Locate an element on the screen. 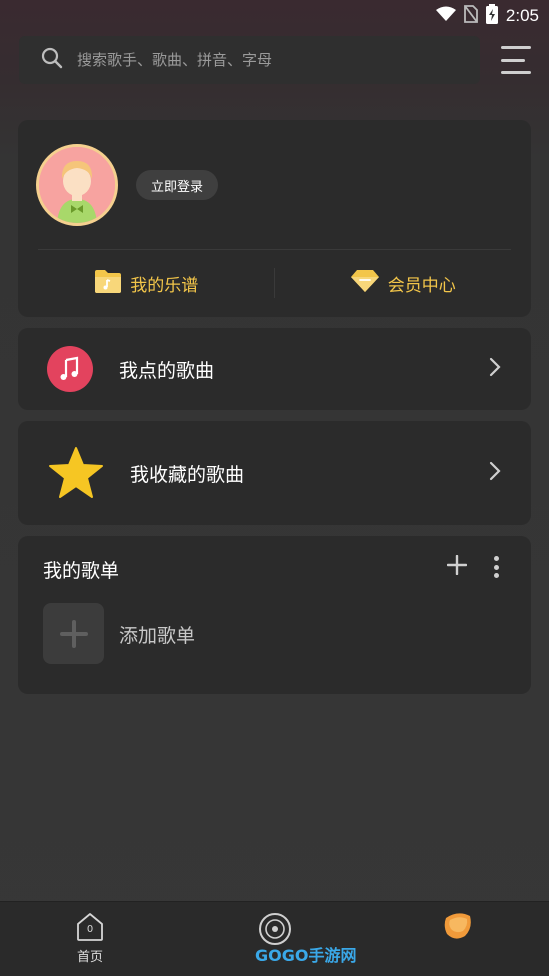  no-sim-icon is located at coordinates (471, 16).